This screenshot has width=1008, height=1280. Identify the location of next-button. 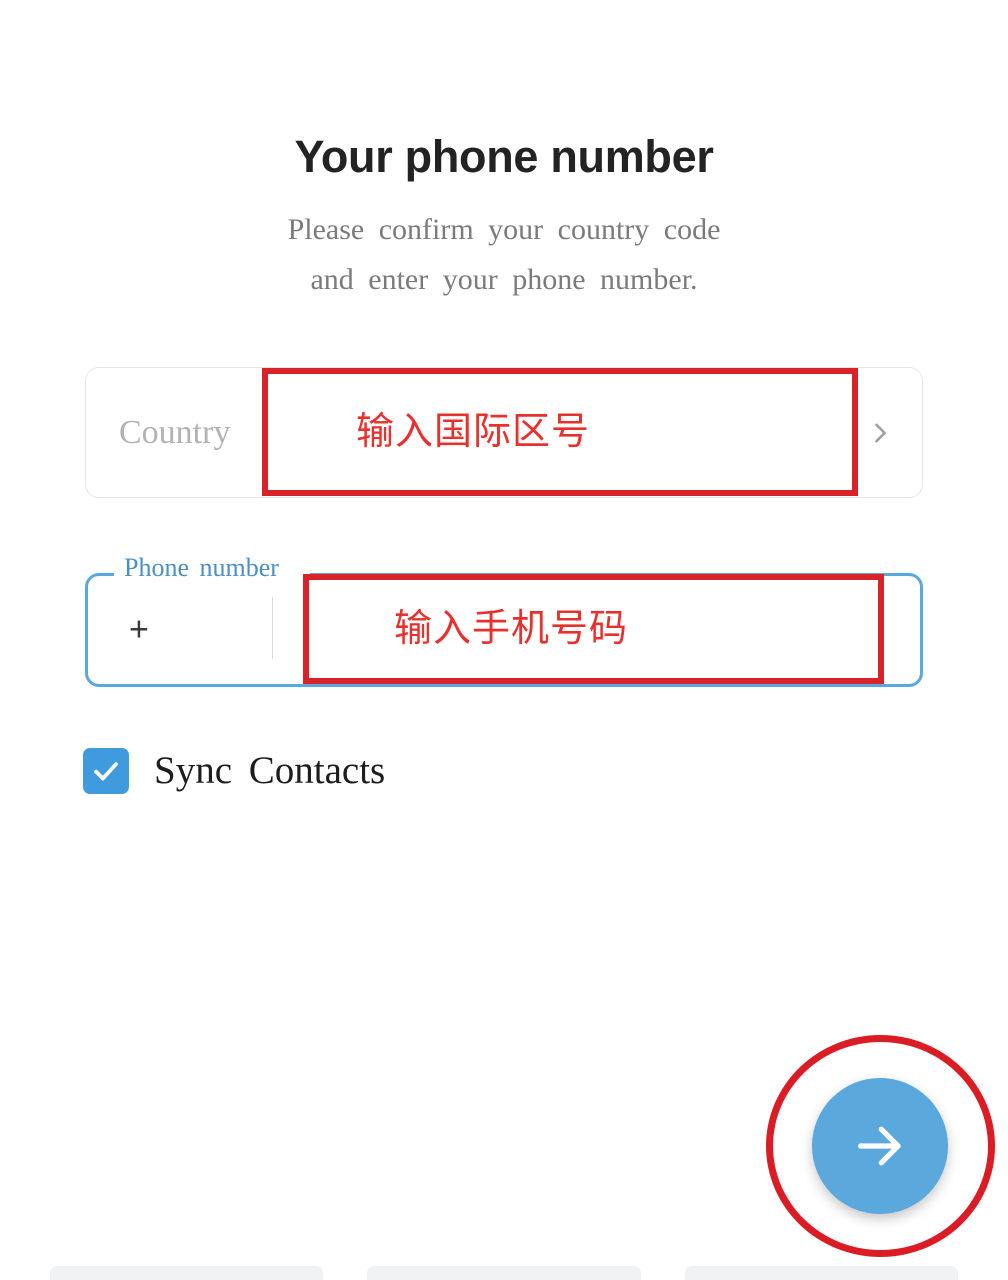
(880, 1146).